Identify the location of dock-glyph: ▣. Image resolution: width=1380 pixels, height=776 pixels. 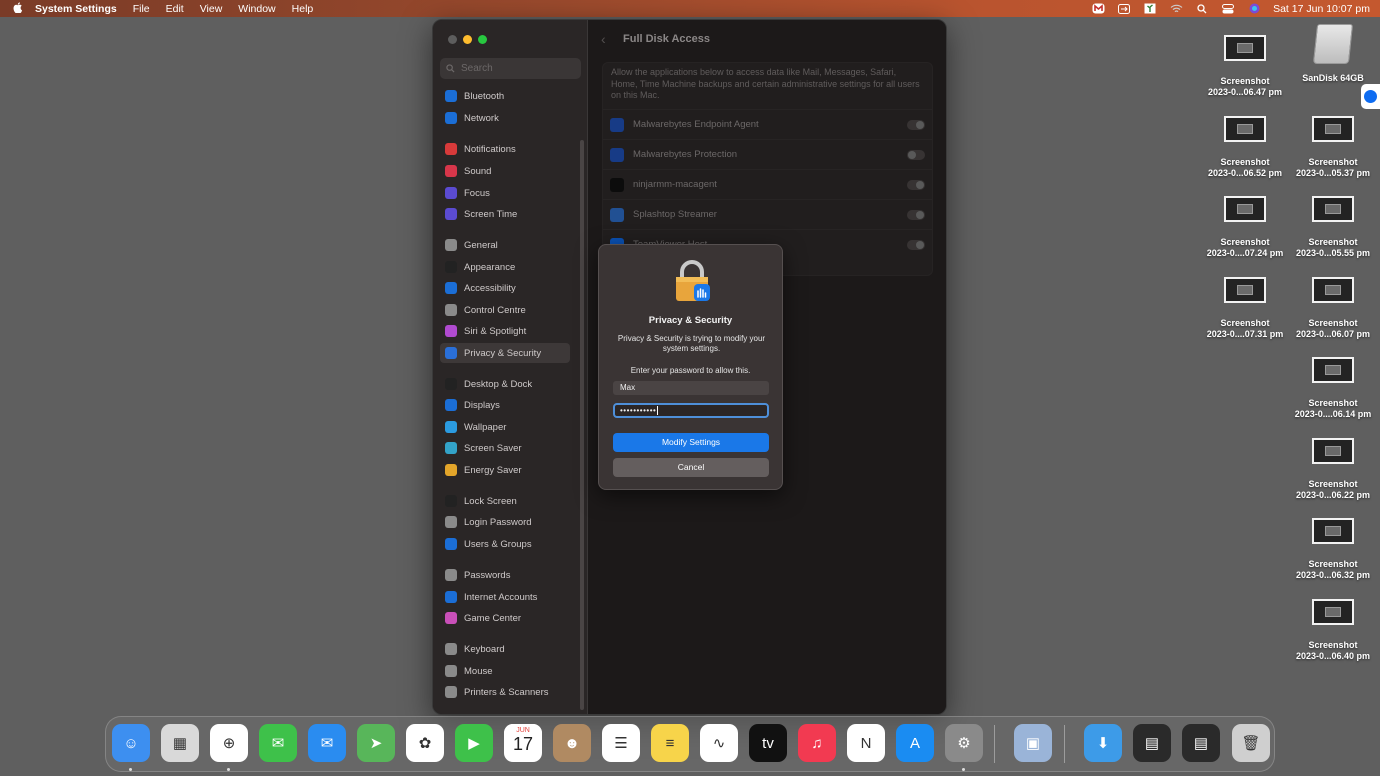
(1033, 743).